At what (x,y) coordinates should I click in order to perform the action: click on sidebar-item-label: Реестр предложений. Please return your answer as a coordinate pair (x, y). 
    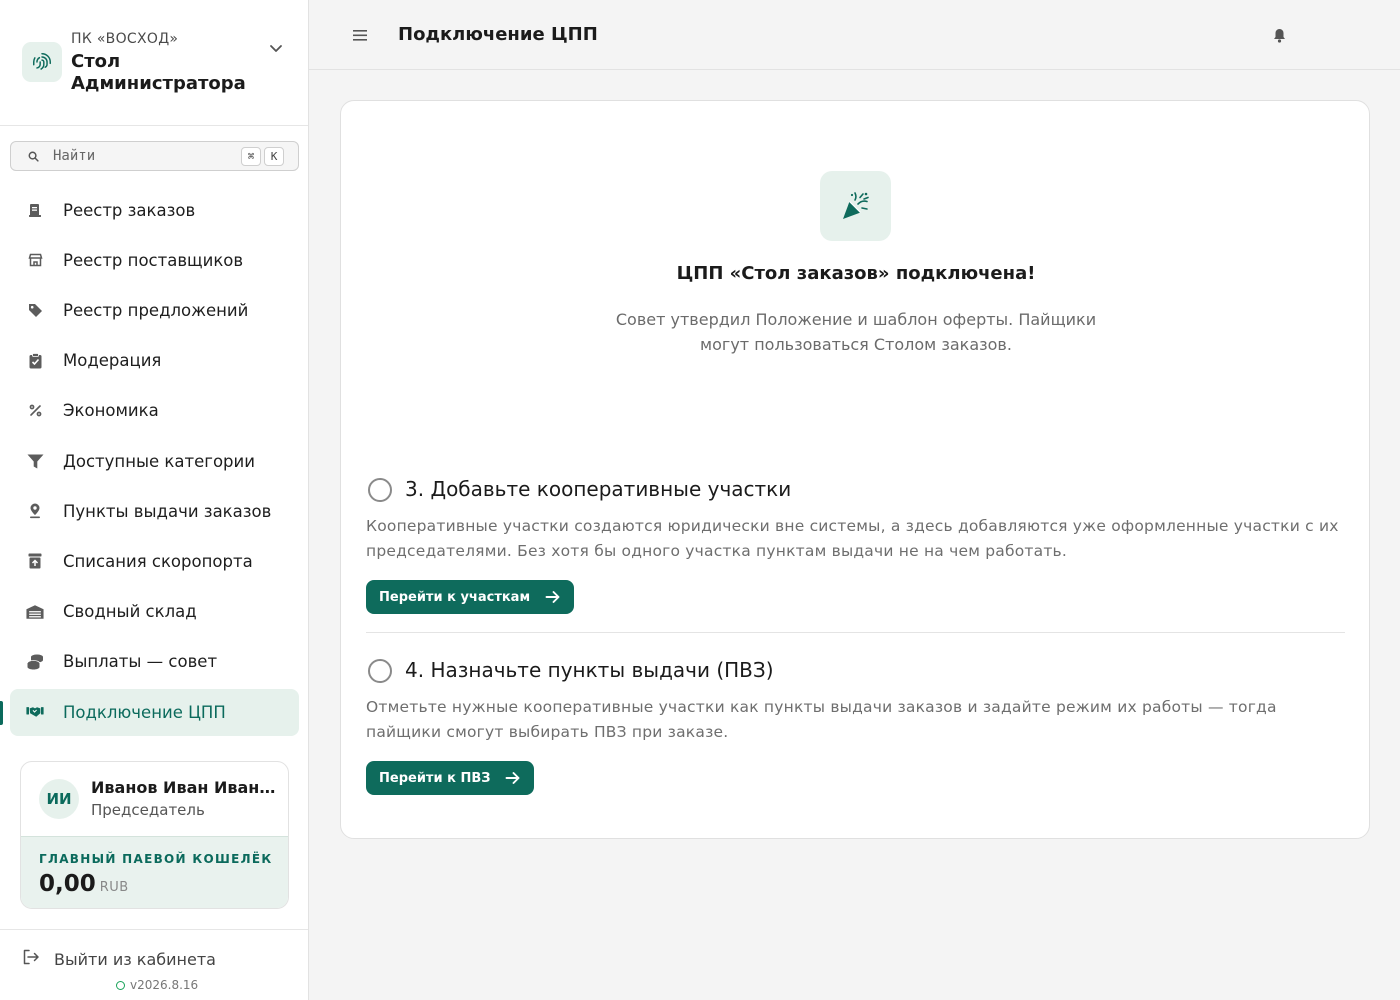
    Looking at the image, I should click on (156, 310).